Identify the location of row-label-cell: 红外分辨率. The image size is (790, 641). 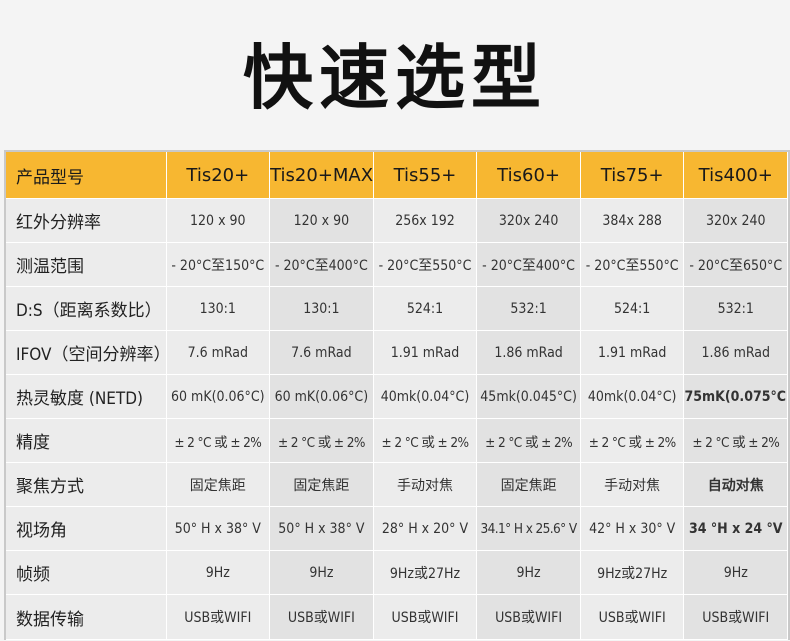
(86, 220).